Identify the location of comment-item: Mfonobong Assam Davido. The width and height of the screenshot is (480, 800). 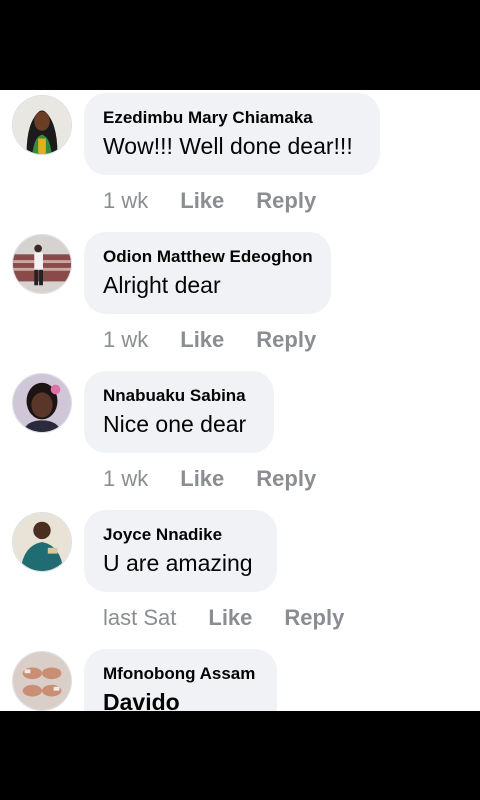
(240, 680).